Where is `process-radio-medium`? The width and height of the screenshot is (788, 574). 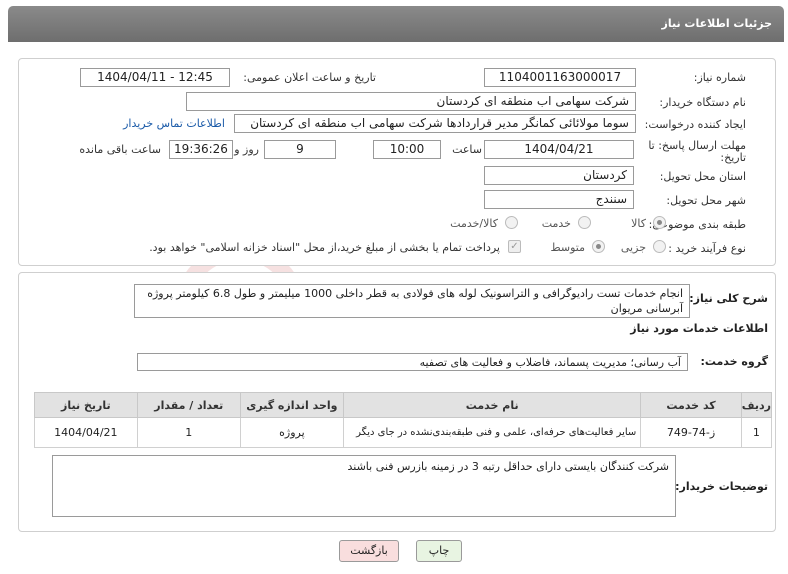
process-radio-medium is located at coordinates (598, 246).